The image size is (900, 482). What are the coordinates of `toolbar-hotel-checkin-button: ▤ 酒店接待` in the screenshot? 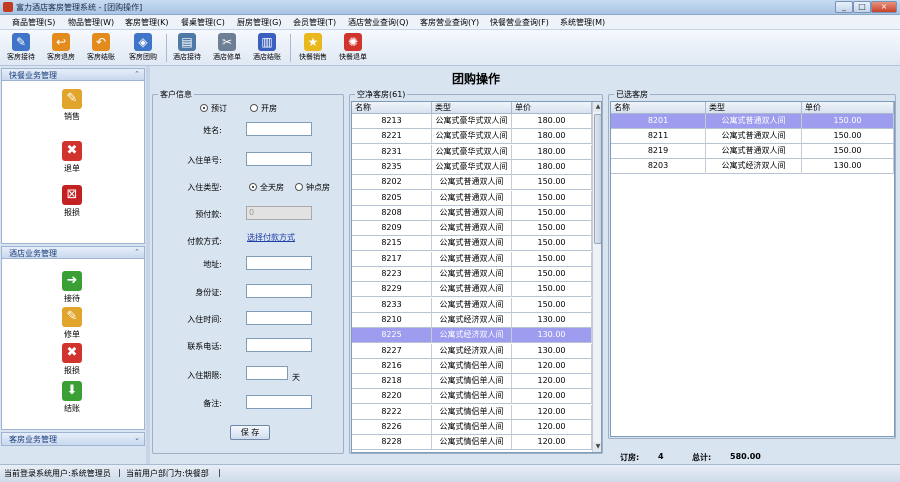 It's located at (187, 48).